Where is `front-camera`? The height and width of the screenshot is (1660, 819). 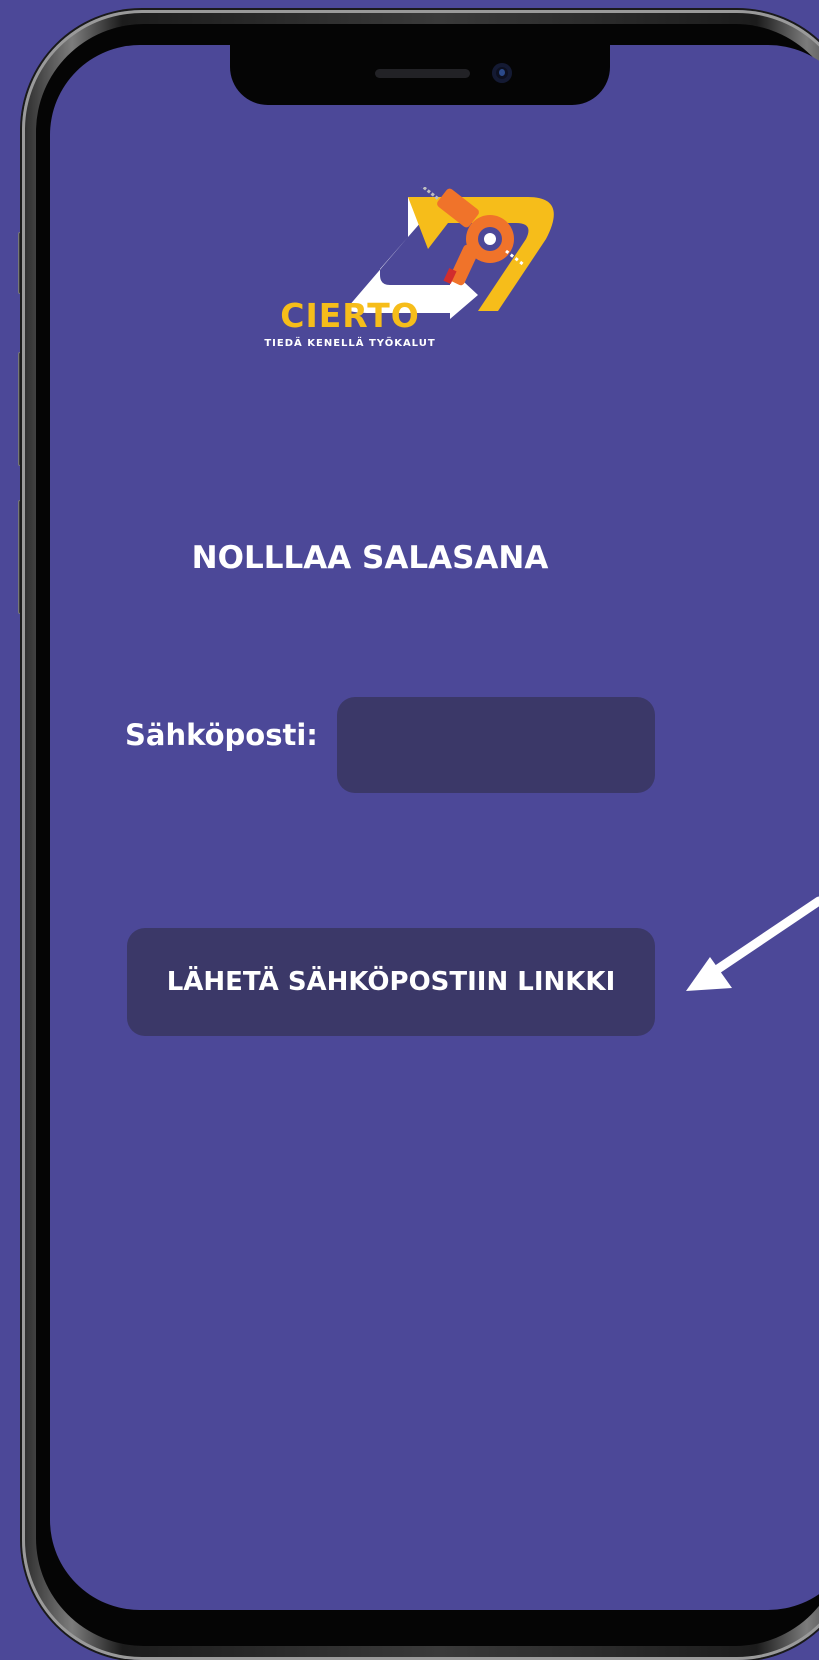 front-camera is located at coordinates (502, 73).